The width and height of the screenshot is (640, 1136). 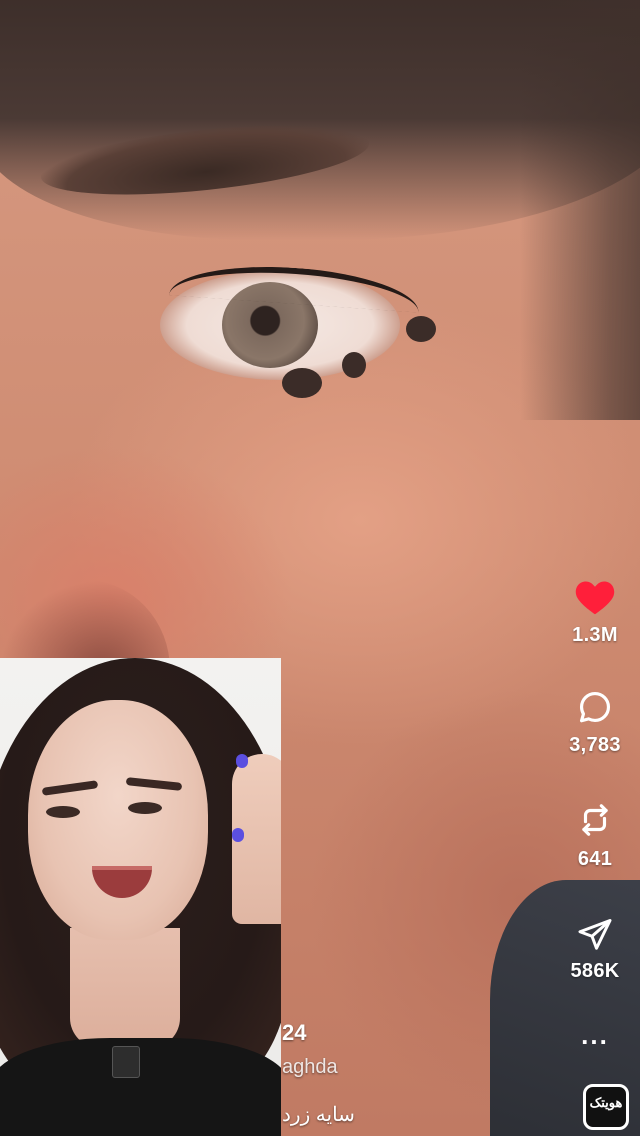 I want to click on creator-eye-left, so click(x=63, y=812).